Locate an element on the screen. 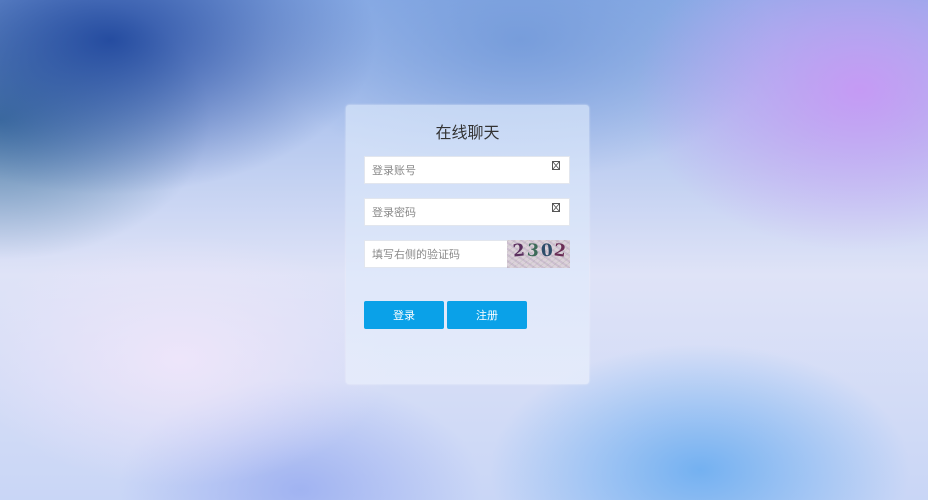 This screenshot has height=500, width=928. password-field is located at coordinates (467, 212).